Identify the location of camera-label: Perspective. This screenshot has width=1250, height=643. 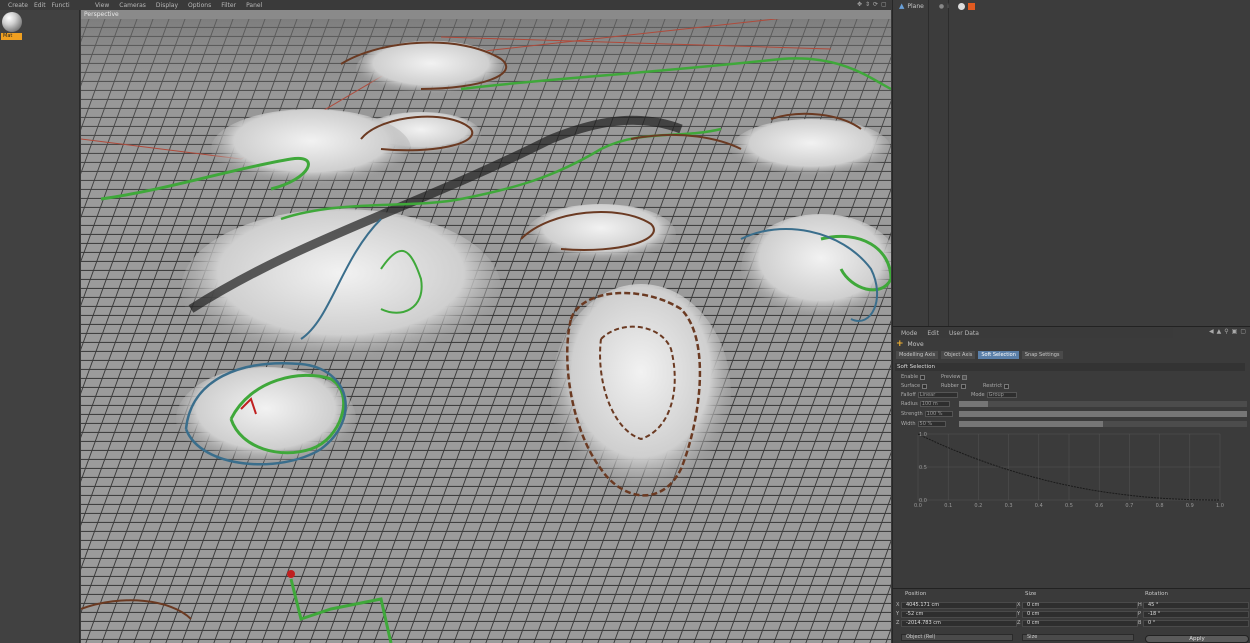
(101, 14).